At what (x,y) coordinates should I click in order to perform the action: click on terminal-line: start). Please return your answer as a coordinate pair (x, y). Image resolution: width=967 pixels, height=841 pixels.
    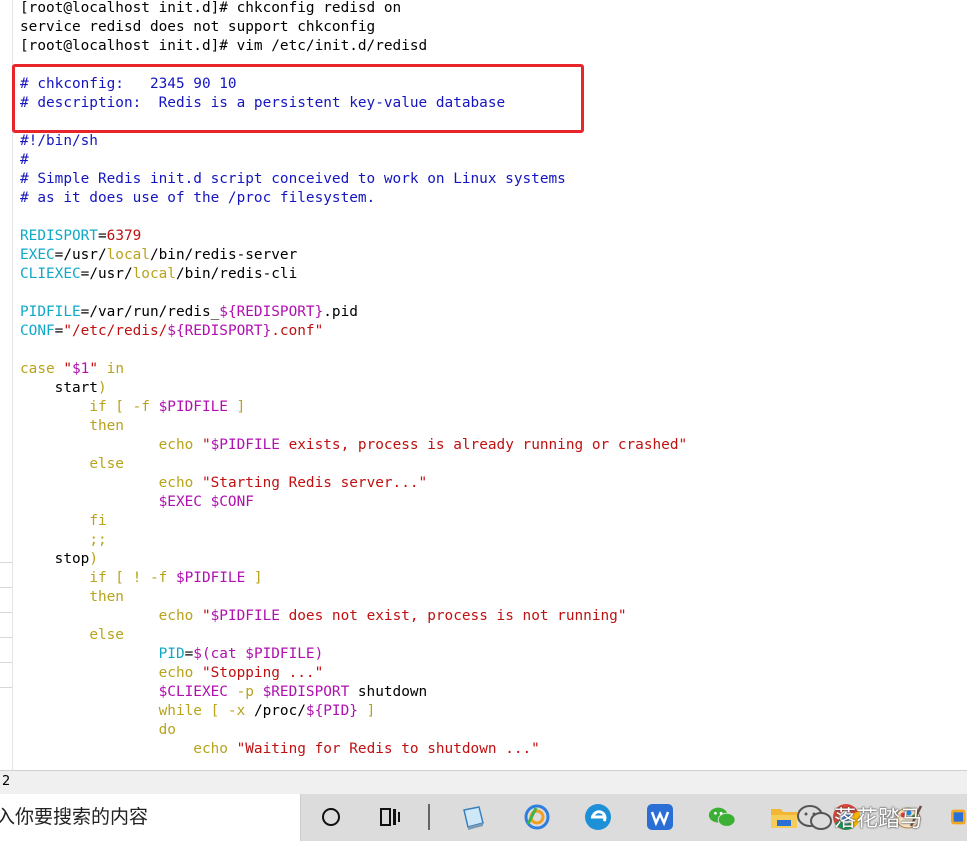
    Looking at the image, I should click on (493, 388).